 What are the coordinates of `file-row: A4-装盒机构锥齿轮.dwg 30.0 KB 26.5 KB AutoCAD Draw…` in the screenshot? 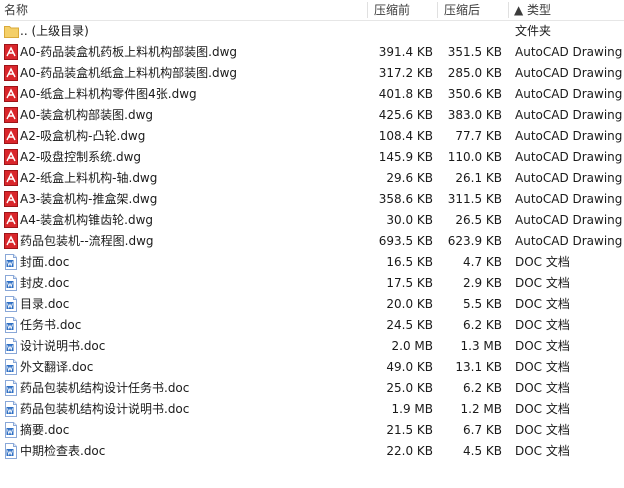 It's located at (312, 220).